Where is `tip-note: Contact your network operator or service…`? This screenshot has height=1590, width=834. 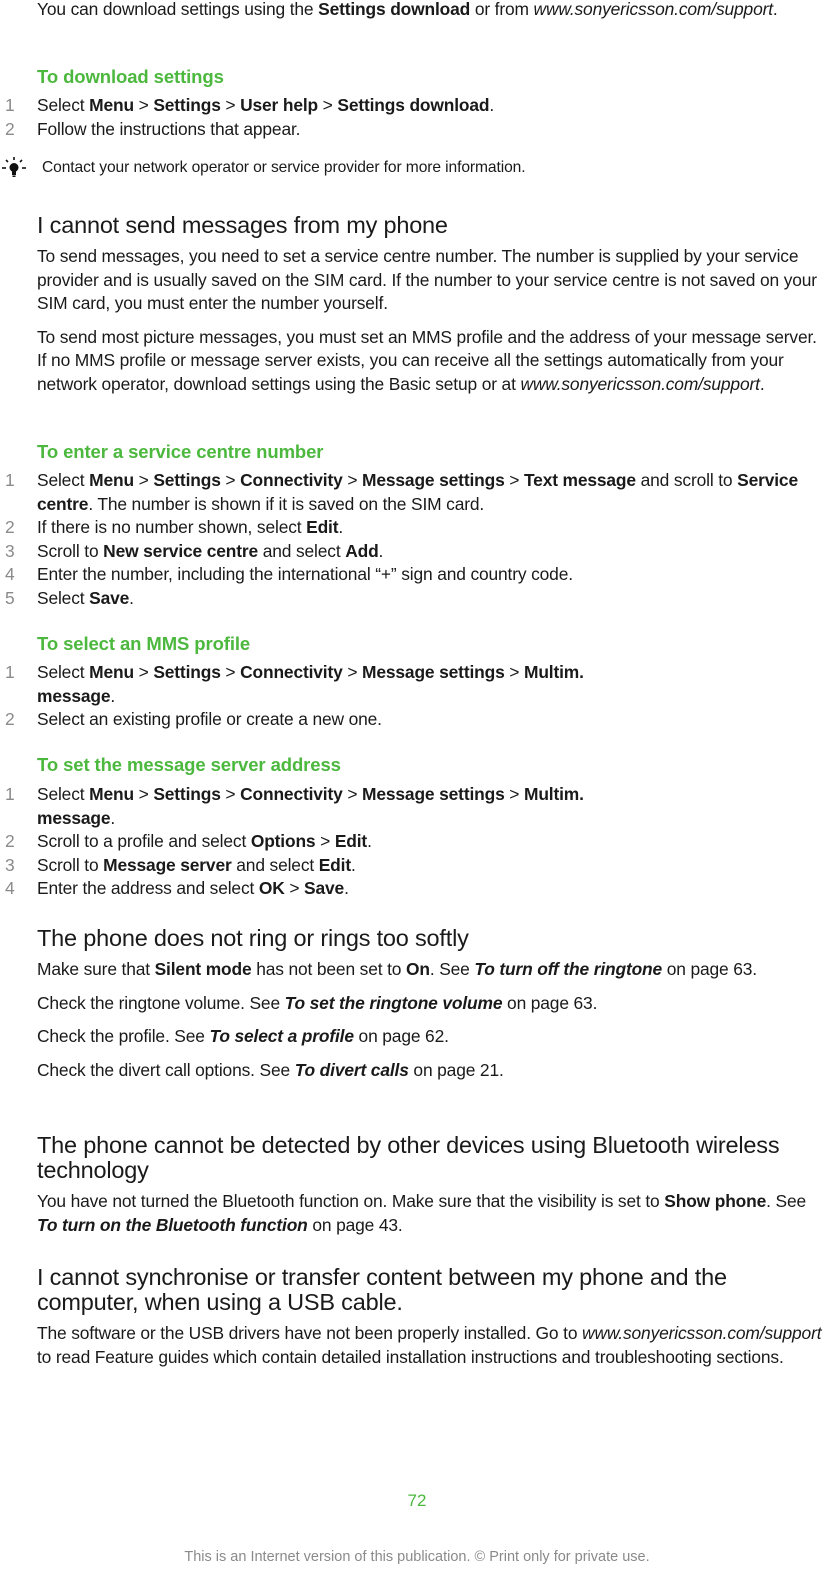 tip-note: Contact your network operator or service… is located at coordinates (413, 169).